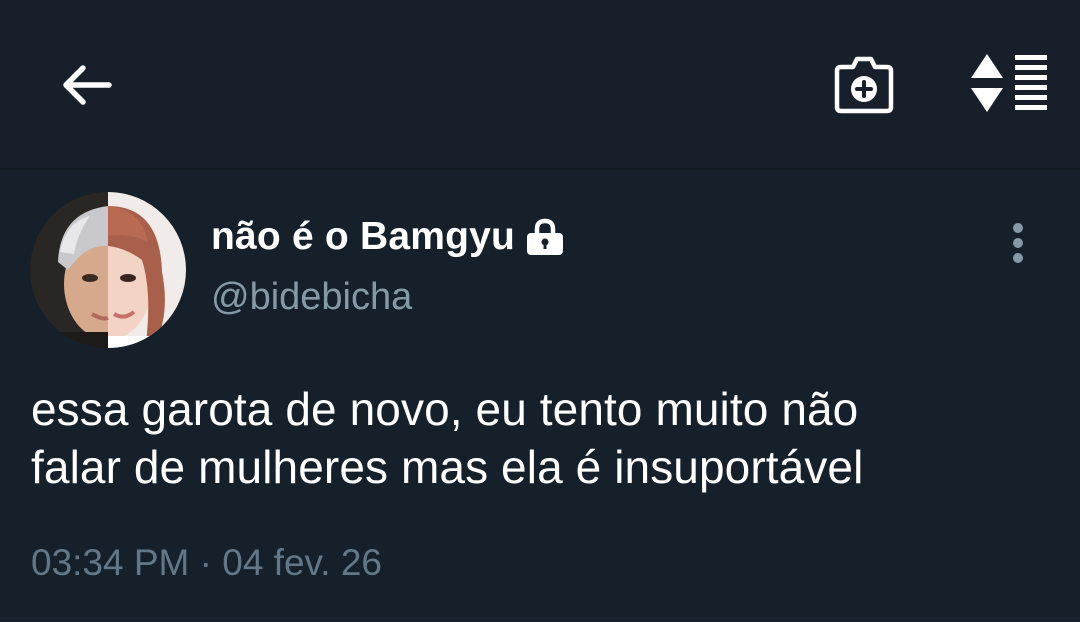 The image size is (1080, 622). I want to click on more-vertical-icon, so click(1018, 243).